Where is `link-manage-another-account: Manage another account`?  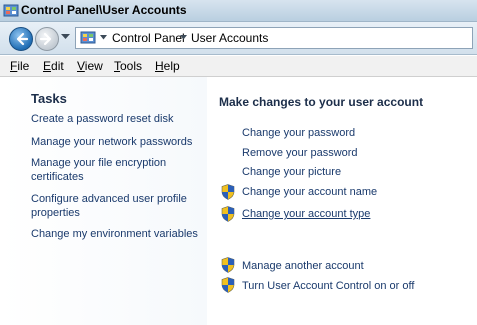
link-manage-another-account: Manage another account is located at coordinates (303, 266).